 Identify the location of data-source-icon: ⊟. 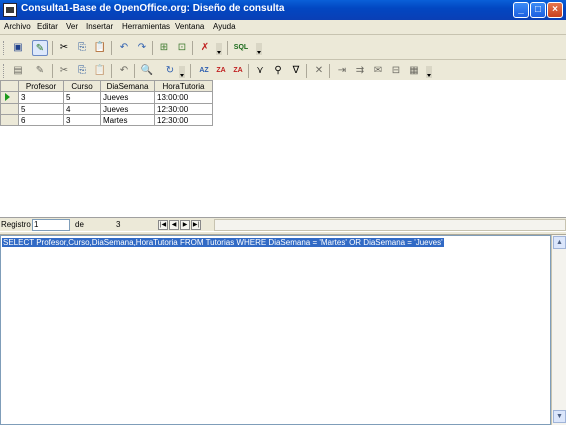
(396, 71).